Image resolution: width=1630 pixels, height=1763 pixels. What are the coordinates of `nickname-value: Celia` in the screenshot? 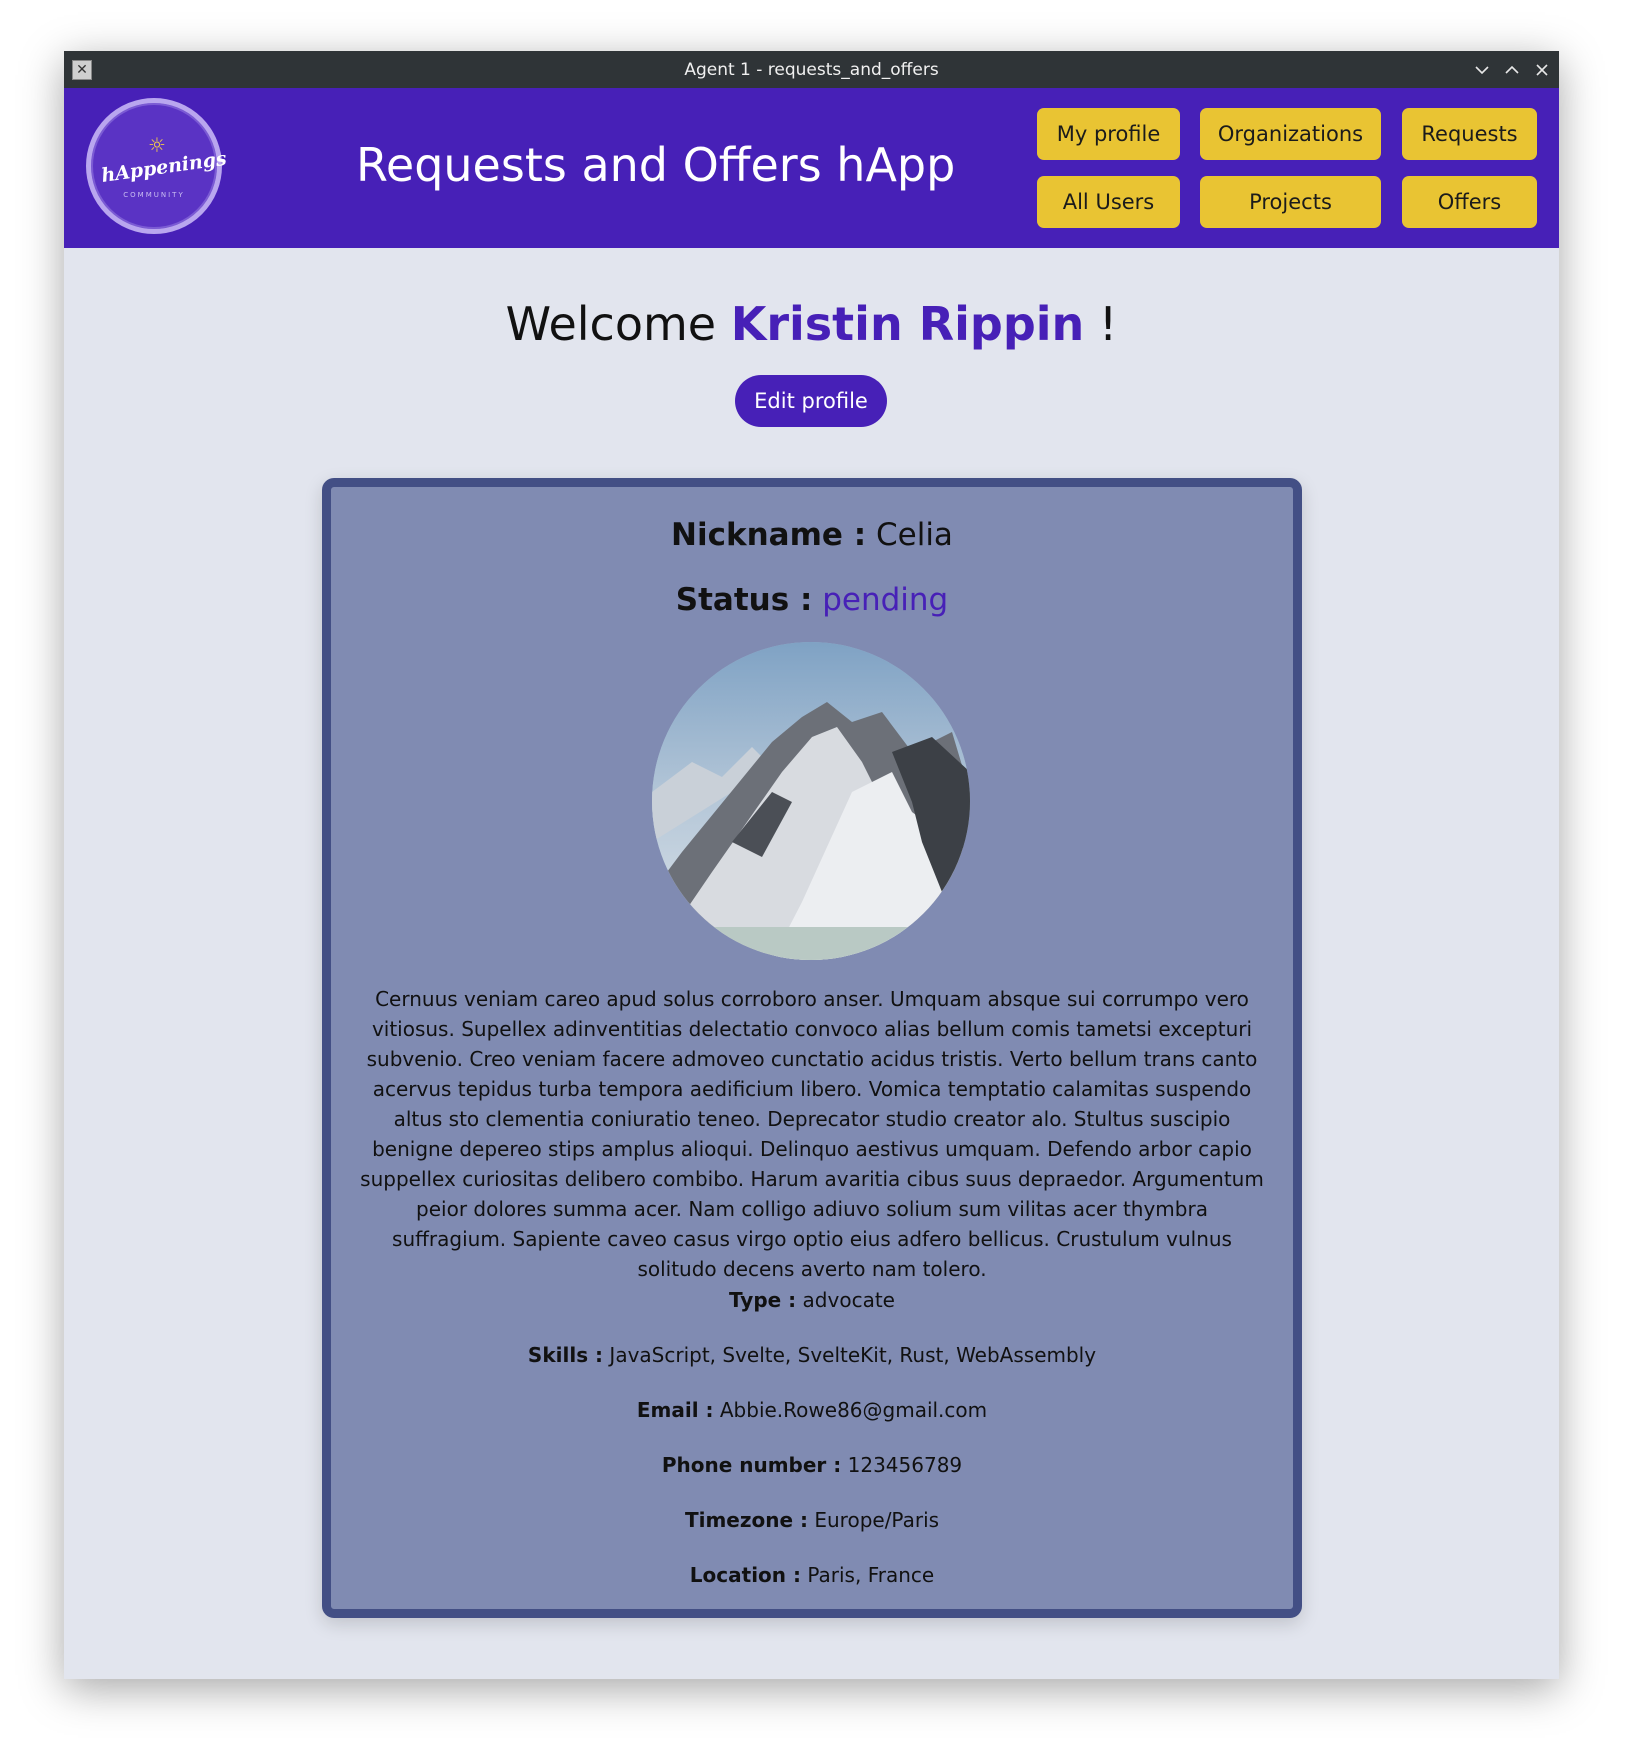 It's located at (914, 535).